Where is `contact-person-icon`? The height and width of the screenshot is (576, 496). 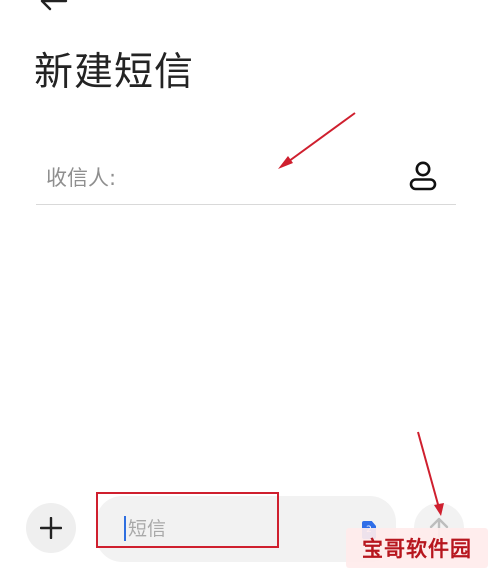 contact-person-icon is located at coordinates (423, 176).